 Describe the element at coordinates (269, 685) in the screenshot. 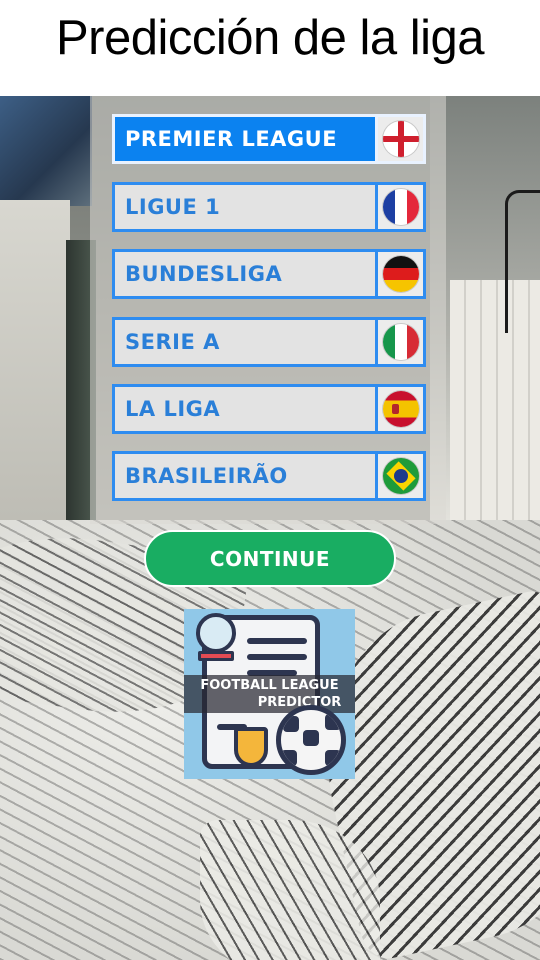

I see `logo-title: FOOTBALL LEAGUE` at that location.